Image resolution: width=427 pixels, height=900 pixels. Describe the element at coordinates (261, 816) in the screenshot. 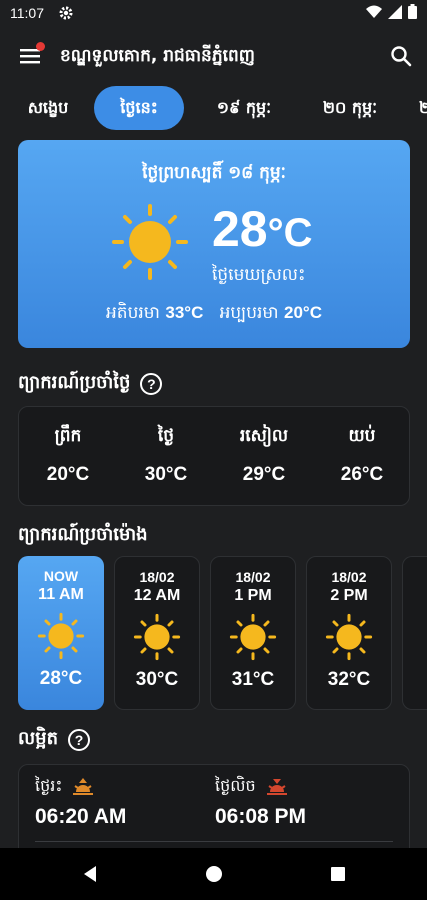

I see `sunset-time: 06:08 PM` at that location.